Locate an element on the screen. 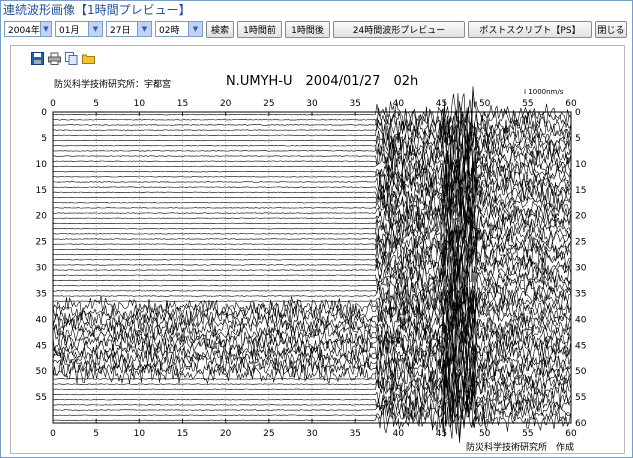 This screenshot has width=633, height=458. hour-select: 02時 ▼ is located at coordinates (179, 29).